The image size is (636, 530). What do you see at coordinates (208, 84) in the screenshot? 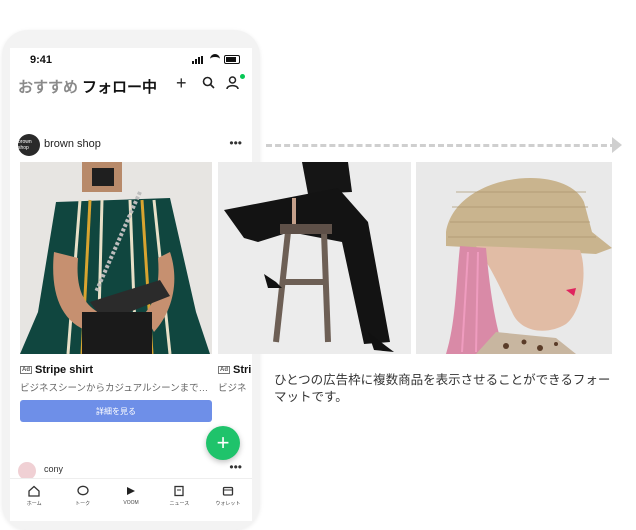
I see `search-icon` at bounding box center [208, 84].